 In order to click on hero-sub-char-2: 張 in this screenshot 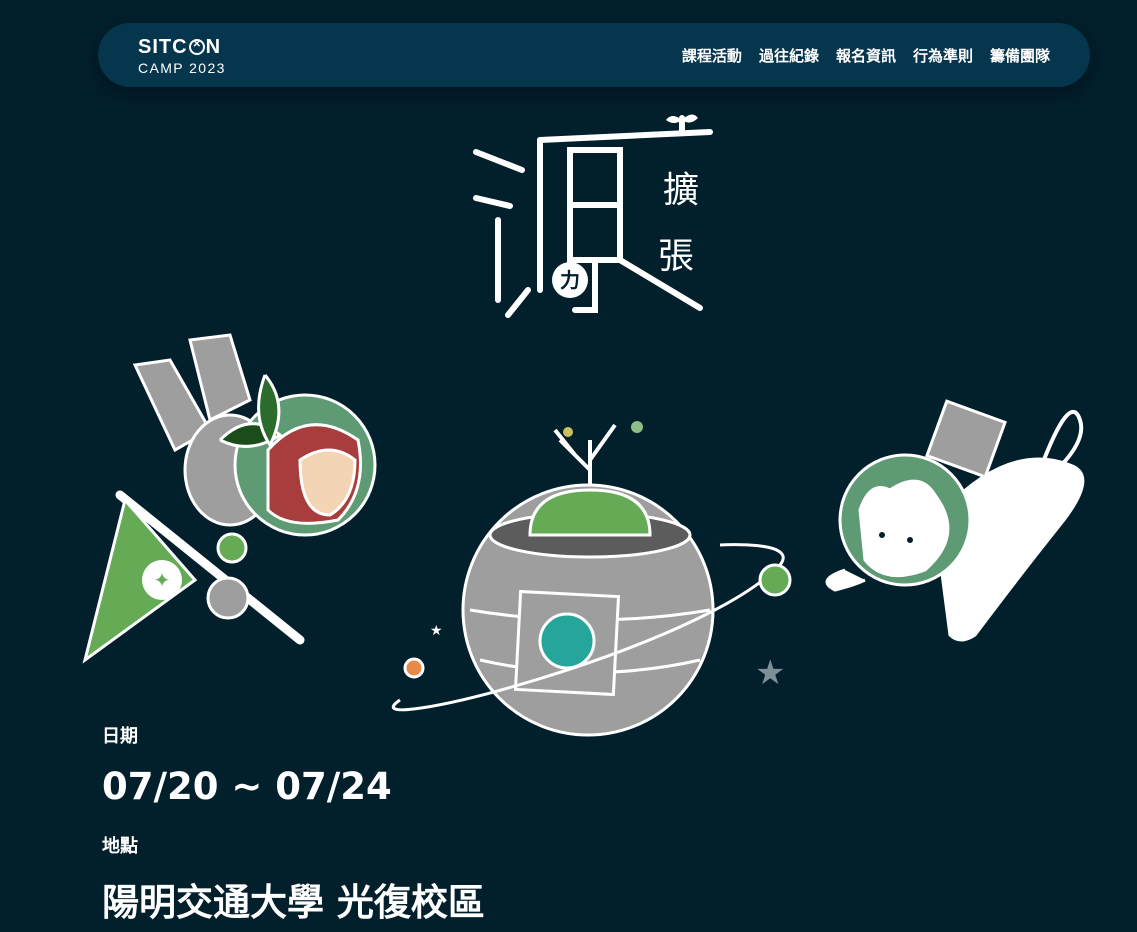, I will do `click(676, 256)`.